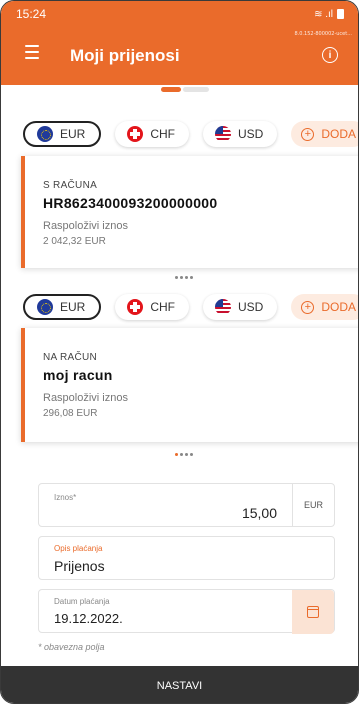 The height and width of the screenshot is (704, 359). I want to click on amount-value: 15,00, so click(259, 513).